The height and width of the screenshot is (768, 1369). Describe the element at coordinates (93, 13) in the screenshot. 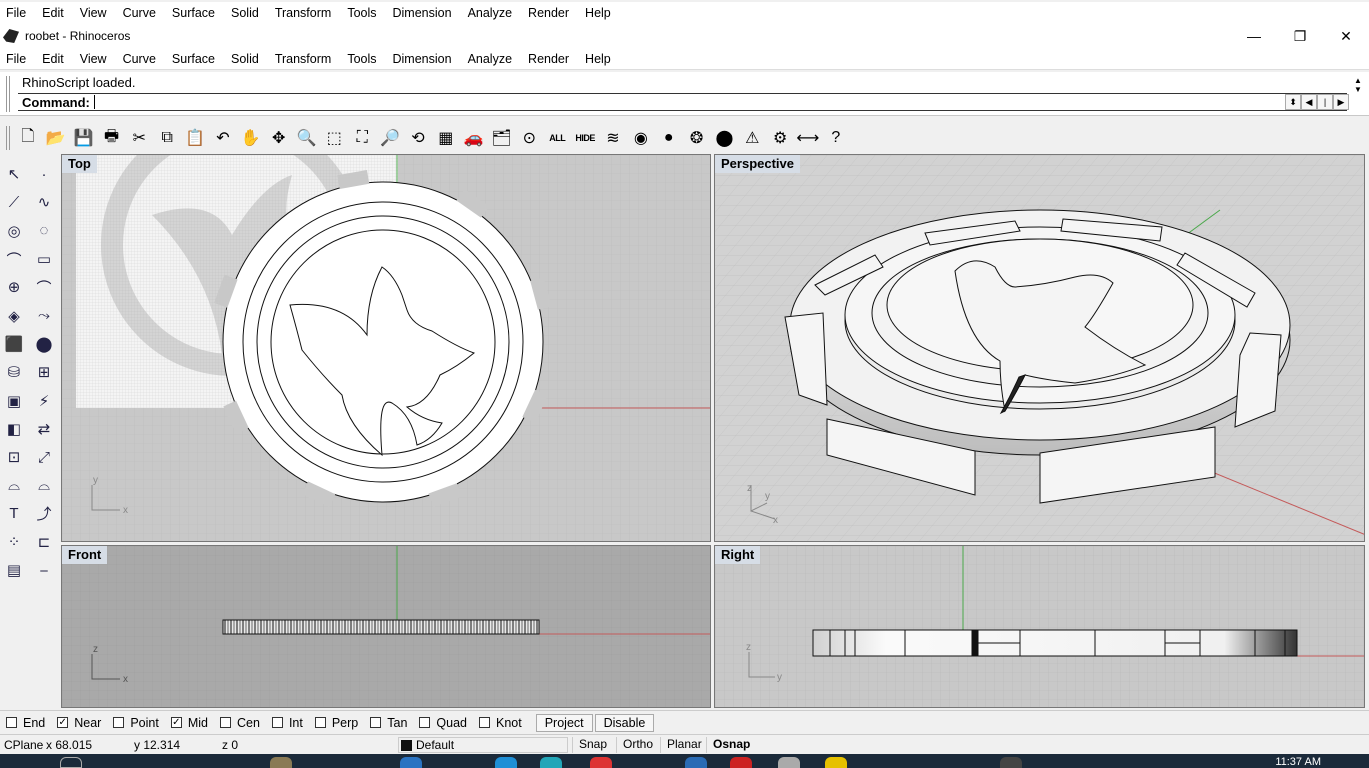

I see `outer-menu-view: View` at that location.